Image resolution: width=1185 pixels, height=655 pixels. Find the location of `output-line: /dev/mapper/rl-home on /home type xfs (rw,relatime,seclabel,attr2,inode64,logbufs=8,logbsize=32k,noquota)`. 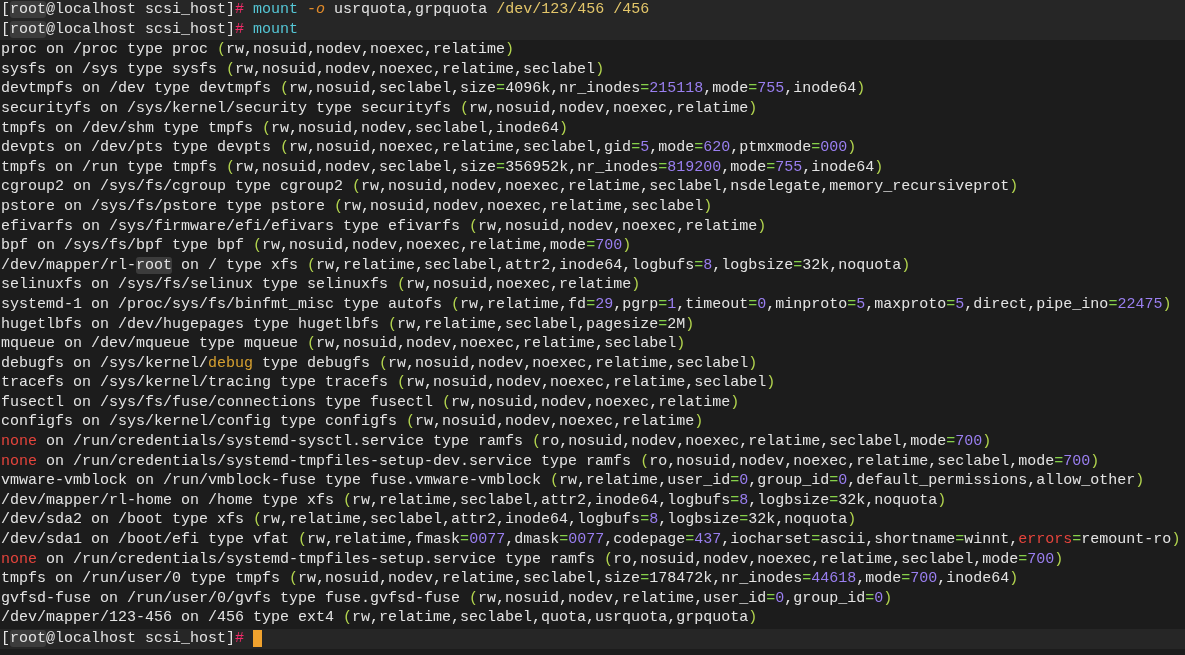

output-line: /dev/mapper/rl-home on /home type xfs (rw,relatime,seclabel,attr2,inode64,logbufs=8,logbsize=32k,noquota) is located at coordinates (474, 500).